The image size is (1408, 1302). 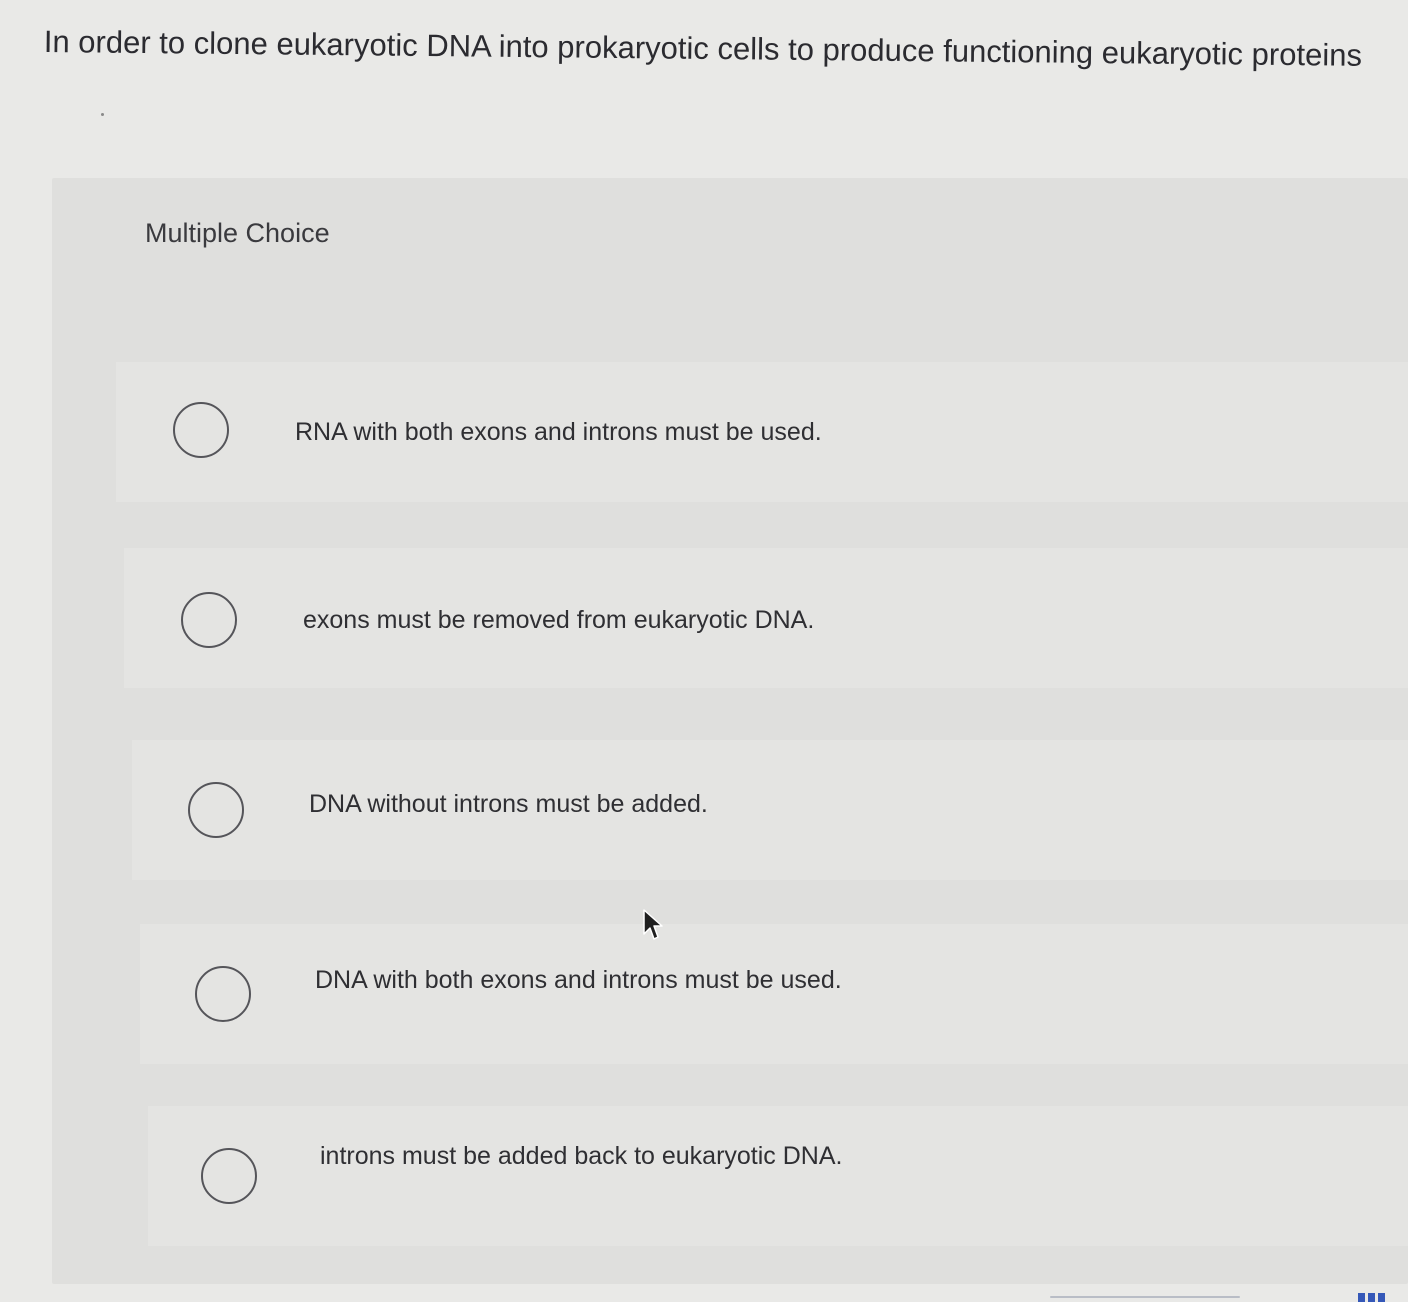 What do you see at coordinates (102, 114) in the screenshot?
I see `stray-mark` at bounding box center [102, 114].